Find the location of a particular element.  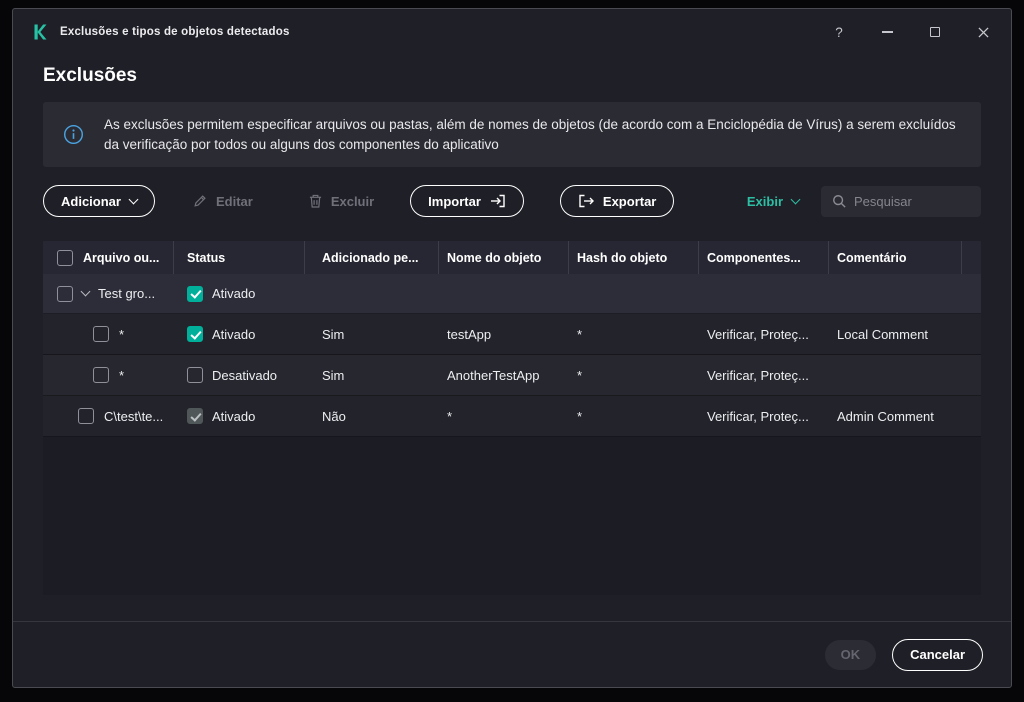

cell-comment is located at coordinates (895, 375).